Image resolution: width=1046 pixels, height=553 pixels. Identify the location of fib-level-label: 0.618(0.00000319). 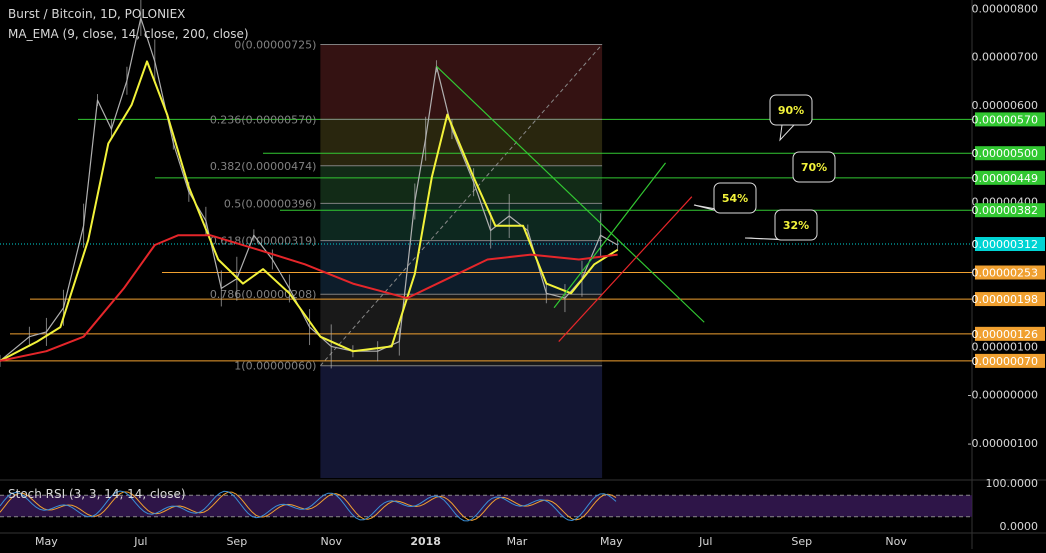
(263, 241).